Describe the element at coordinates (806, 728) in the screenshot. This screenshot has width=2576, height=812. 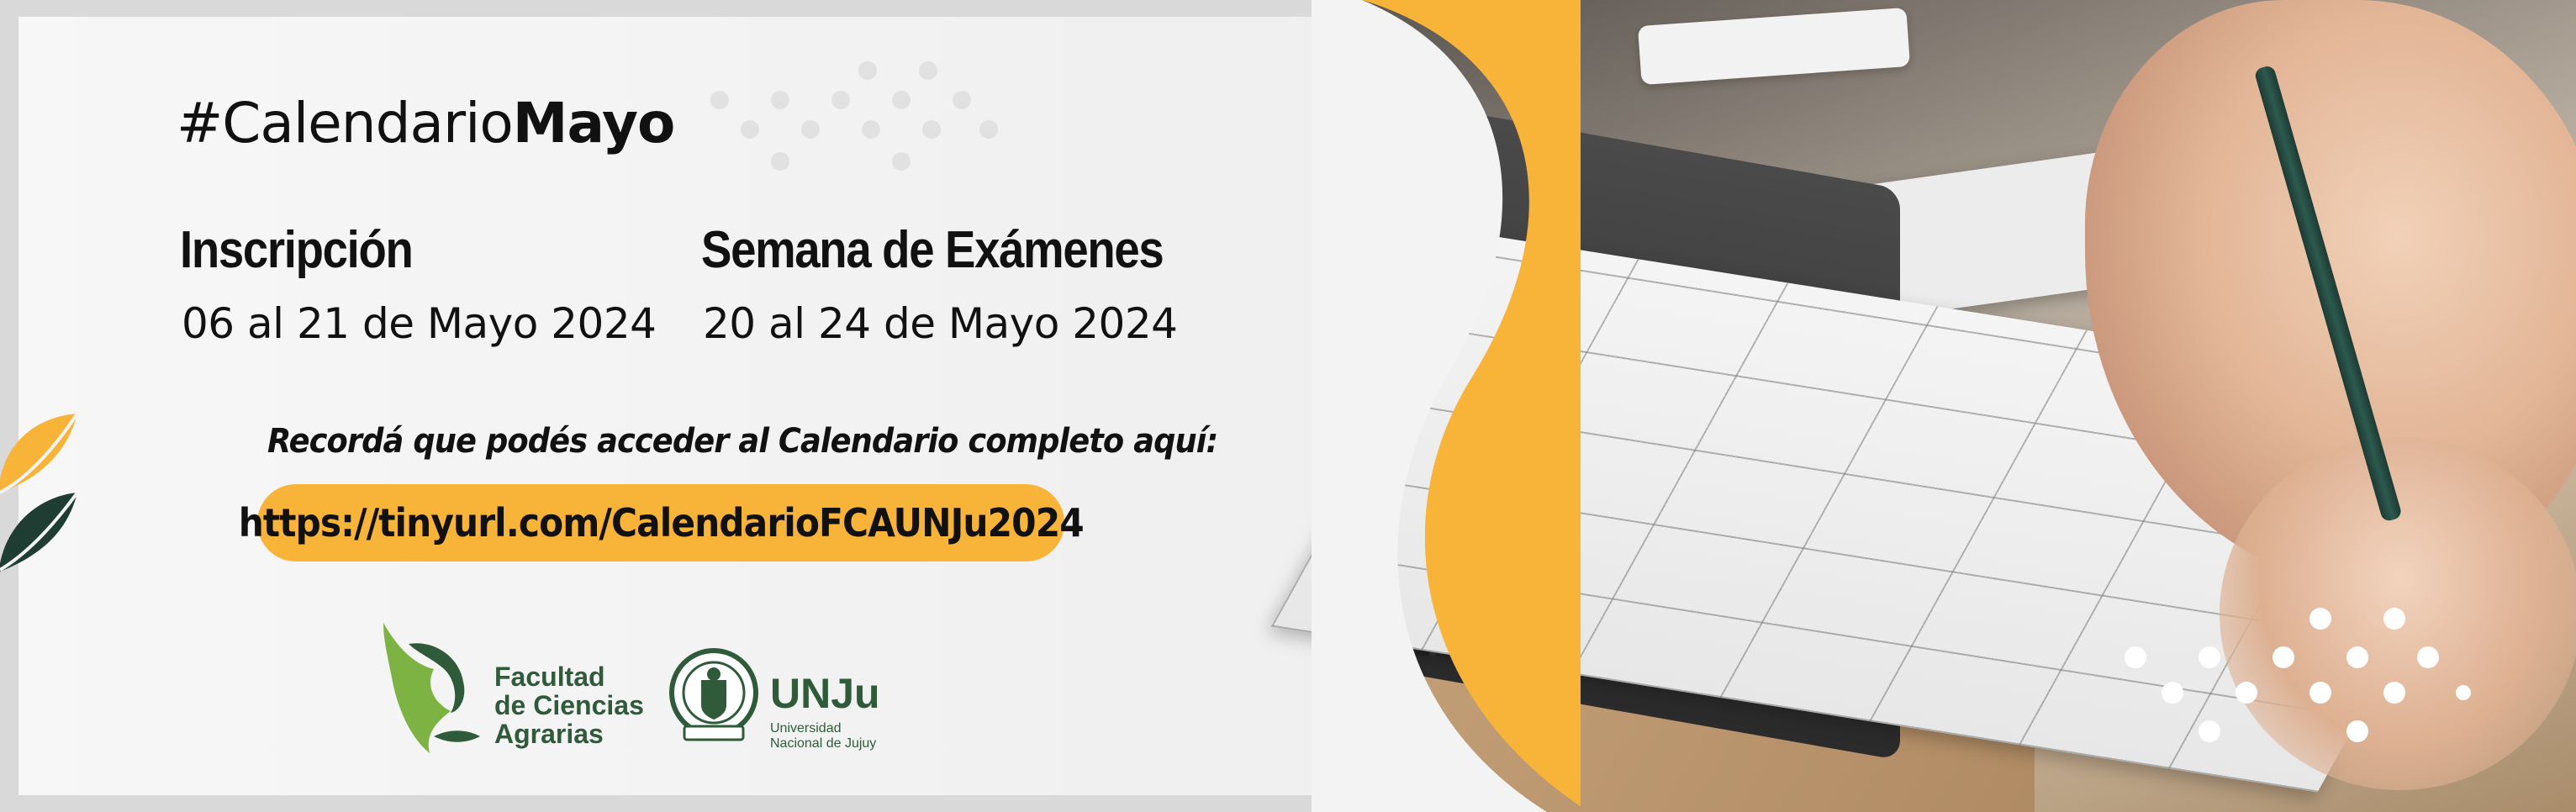
I see `university-line-1: Universidad` at that location.